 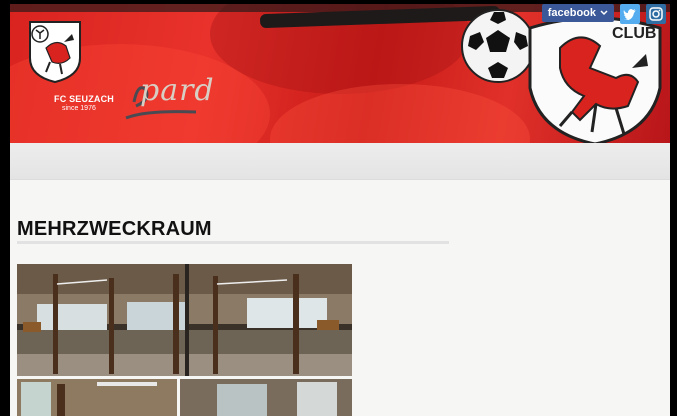 I want to click on crest-text: CLUB, so click(x=634, y=33).